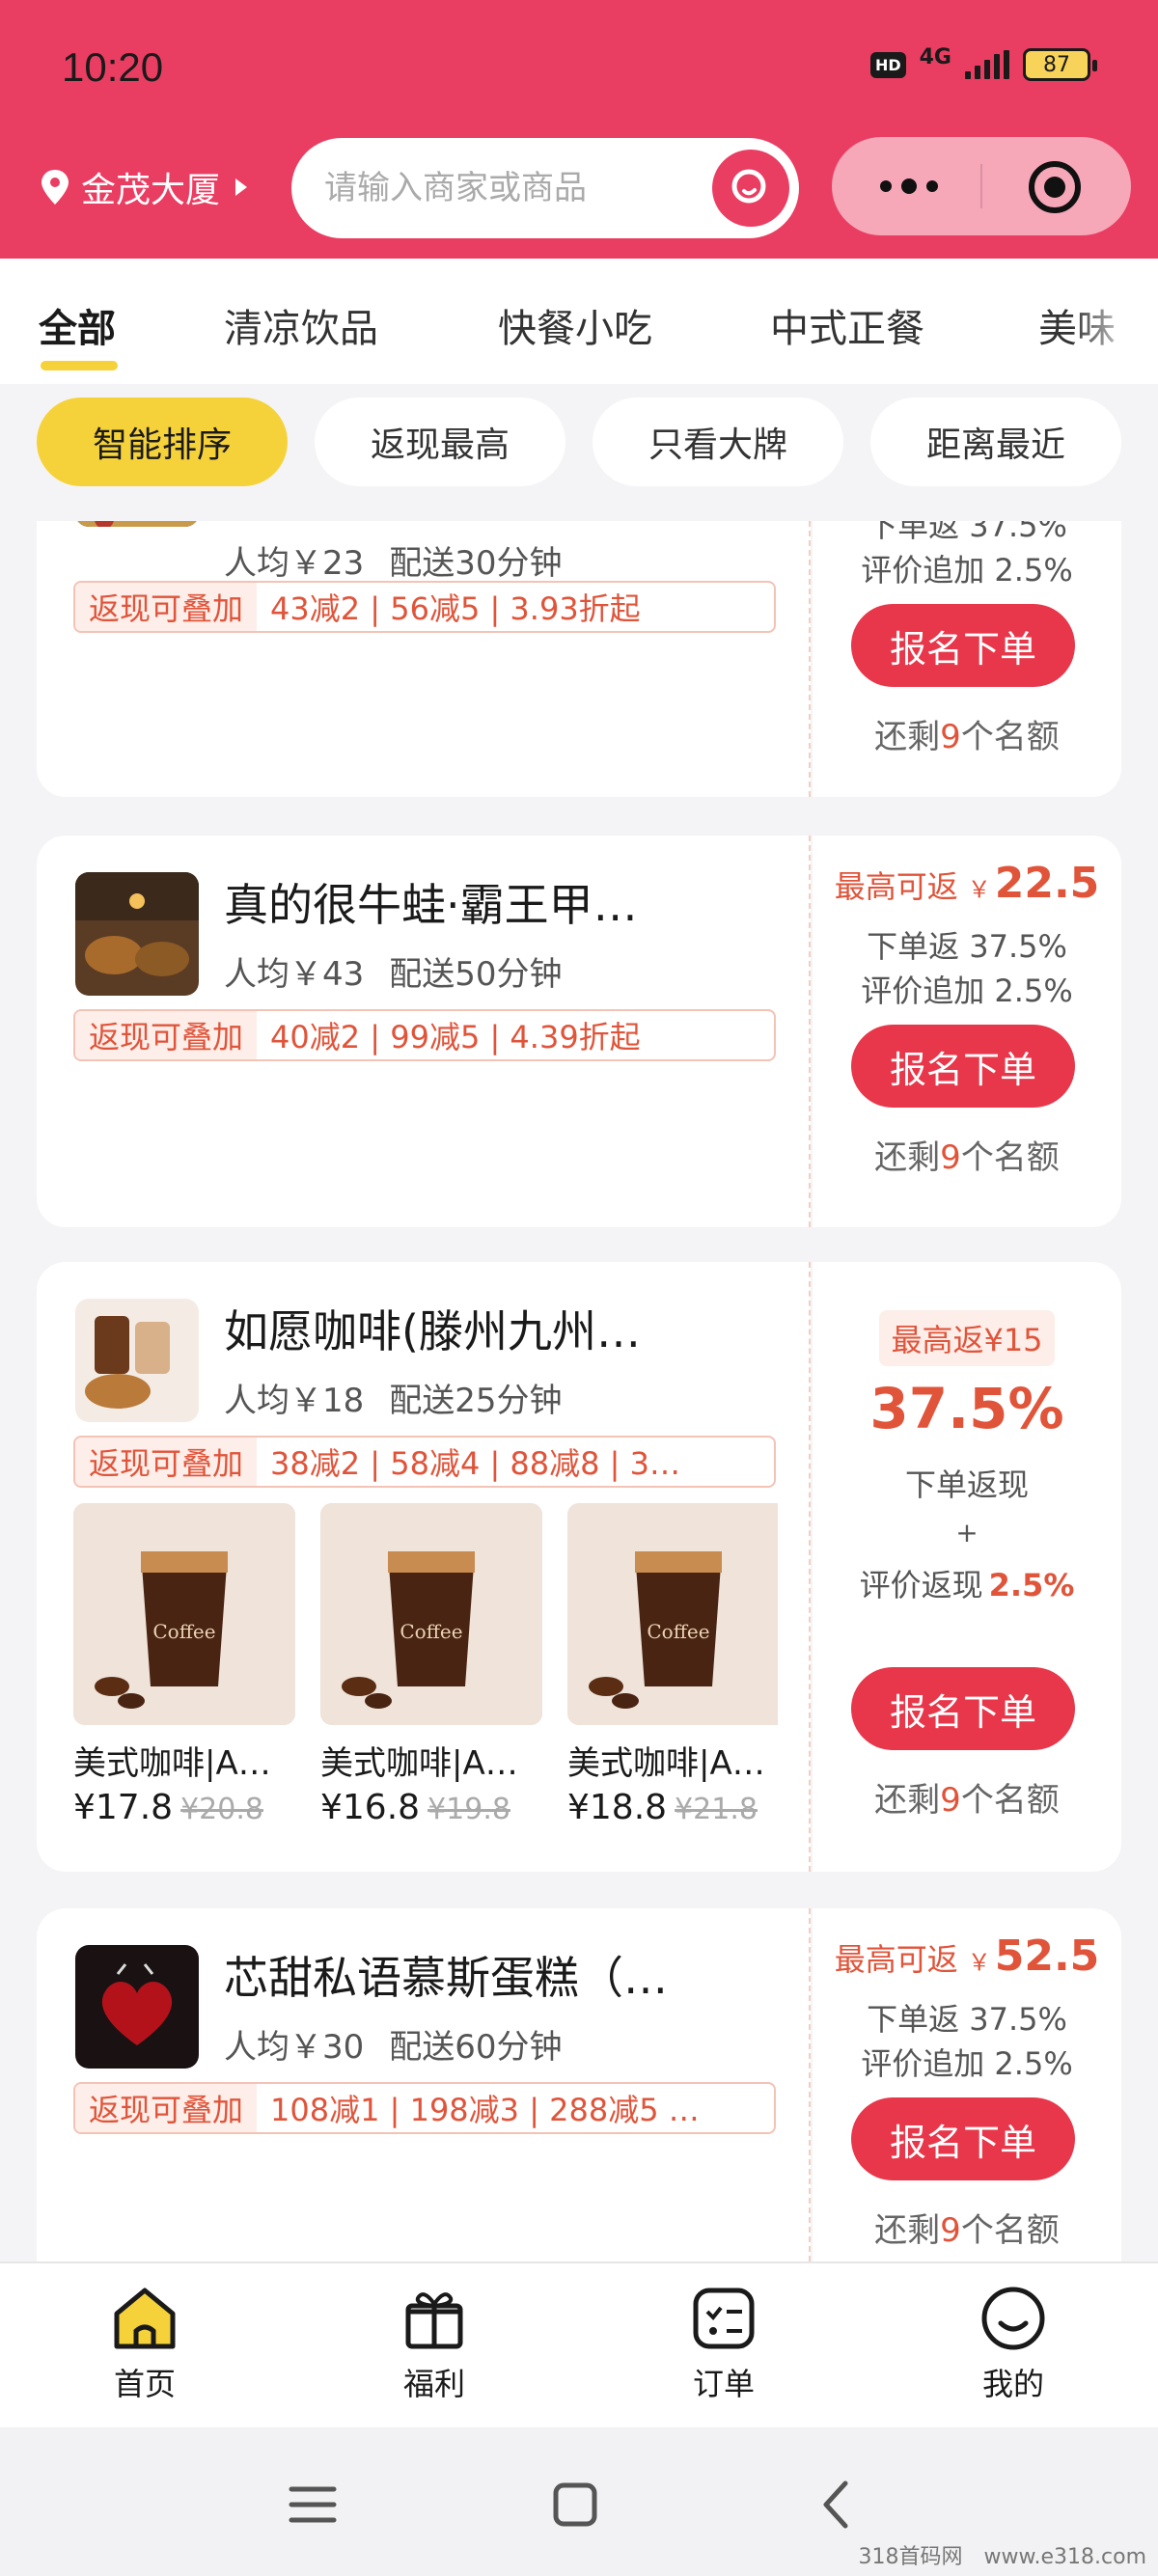 Image resolution: width=1158 pixels, height=2576 pixels. I want to click on nav-welfare: 福利, so click(434, 2344).